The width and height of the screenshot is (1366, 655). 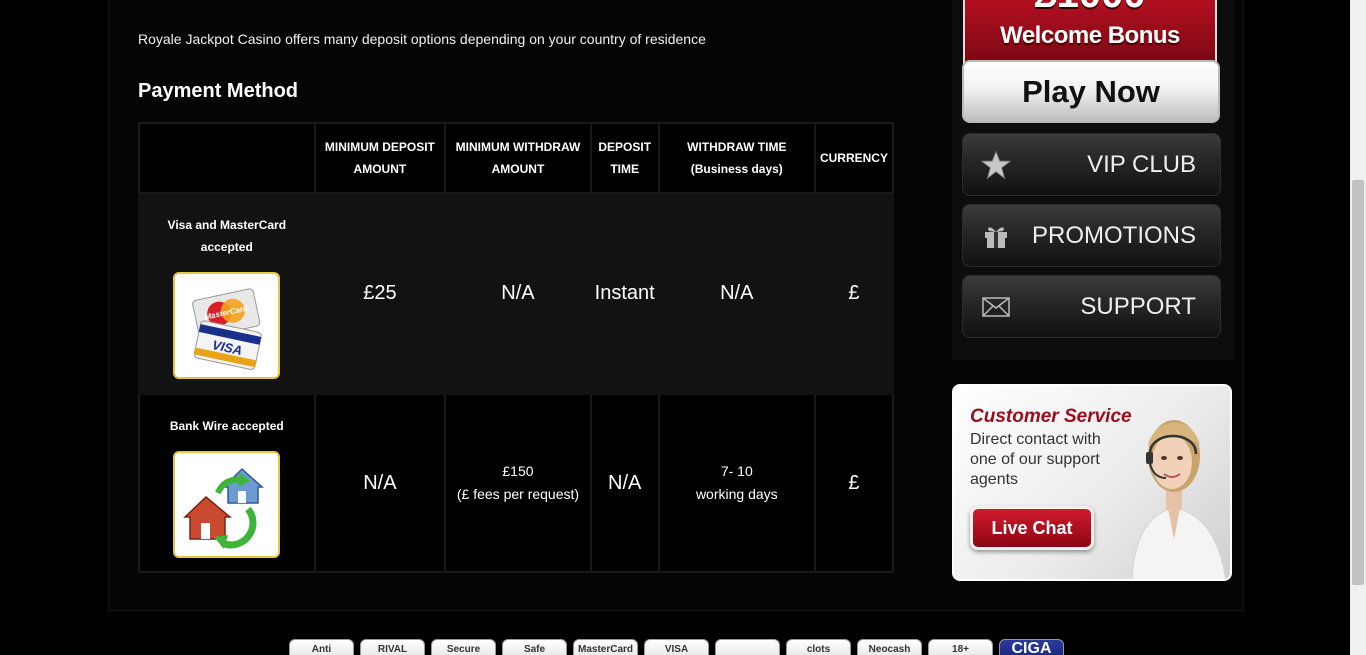 I want to click on support-label: SUPPORT, so click(x=1138, y=306).